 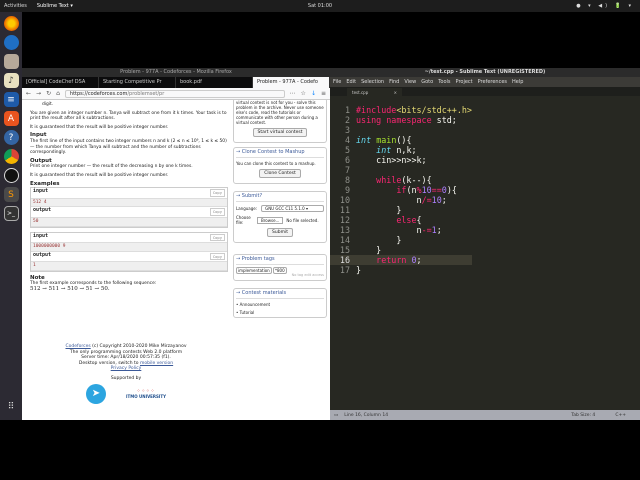 I want to click on prev-text: digit., so click(x=48, y=104).